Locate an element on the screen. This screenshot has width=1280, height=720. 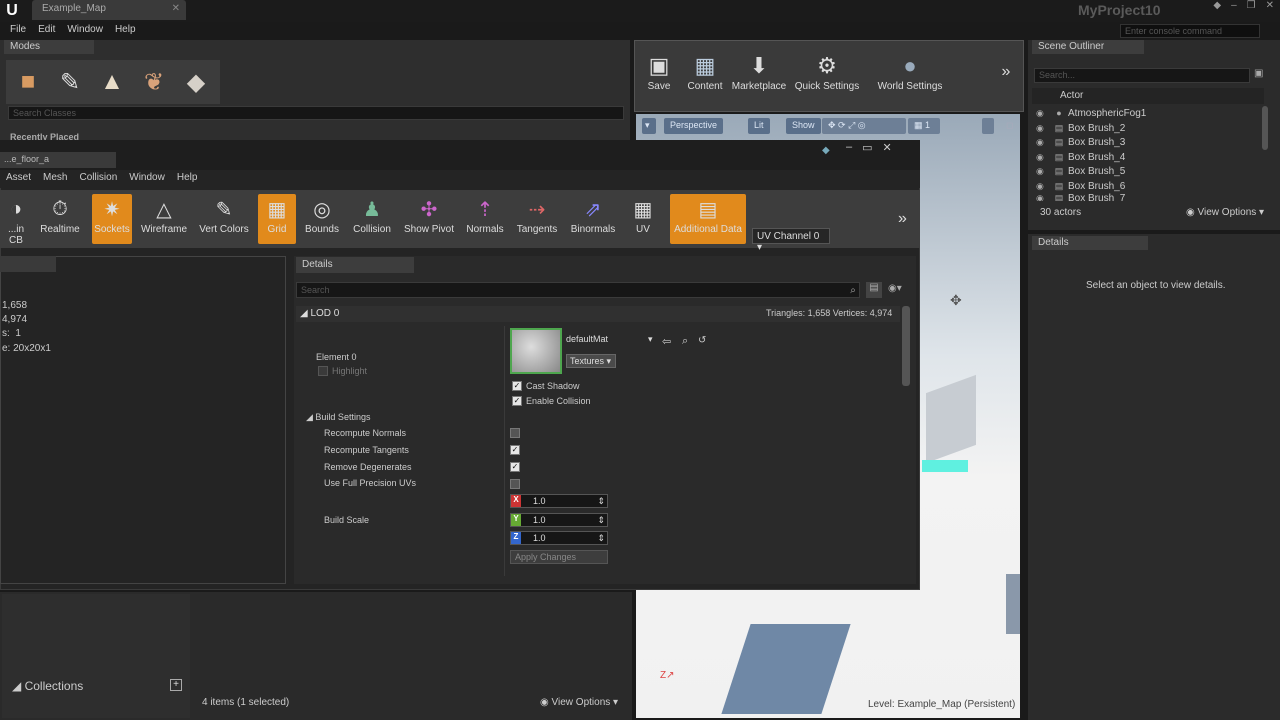
marketplace-button: ⬇ Marketplace is located at coordinates (759, 71).